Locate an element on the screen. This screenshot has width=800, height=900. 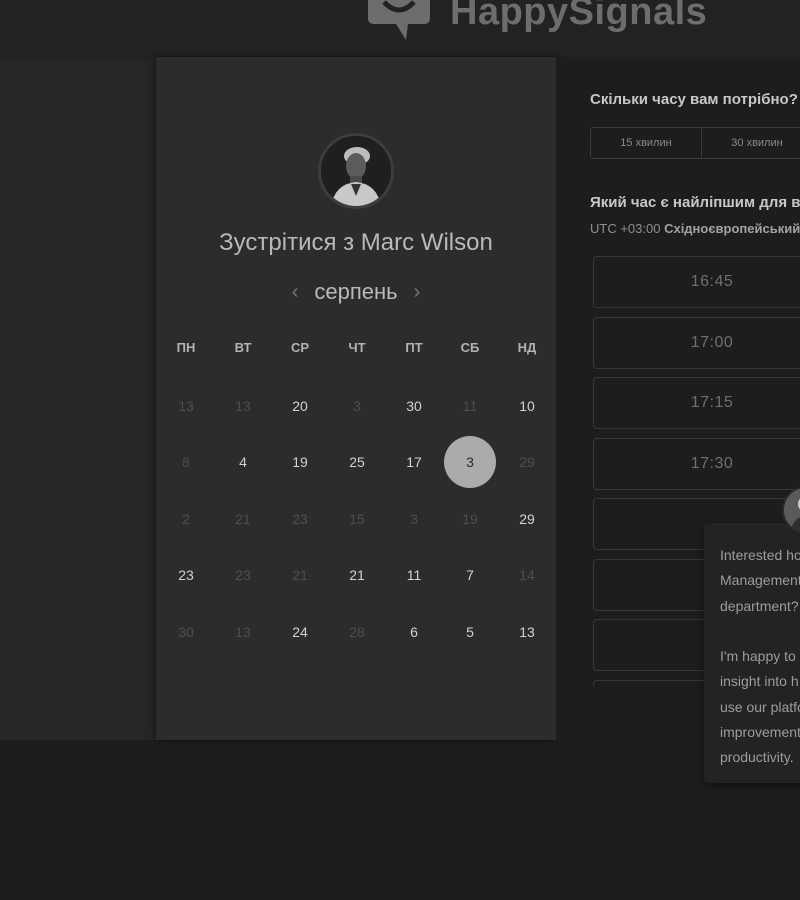
duration-option-15: 15 хвилин is located at coordinates (646, 143).